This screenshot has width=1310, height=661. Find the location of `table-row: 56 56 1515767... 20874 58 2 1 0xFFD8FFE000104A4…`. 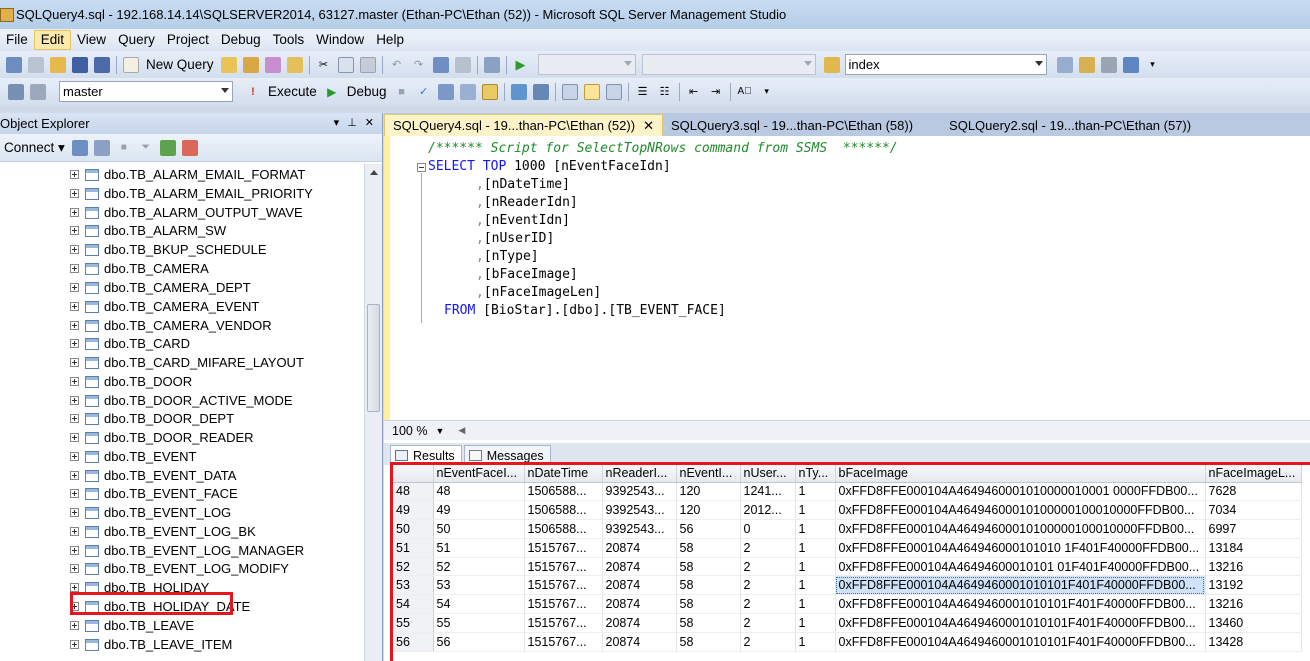

table-row: 56 56 1515767... 20874 58 2 1 0xFFD8FFE000104A4… is located at coordinates (847, 642).